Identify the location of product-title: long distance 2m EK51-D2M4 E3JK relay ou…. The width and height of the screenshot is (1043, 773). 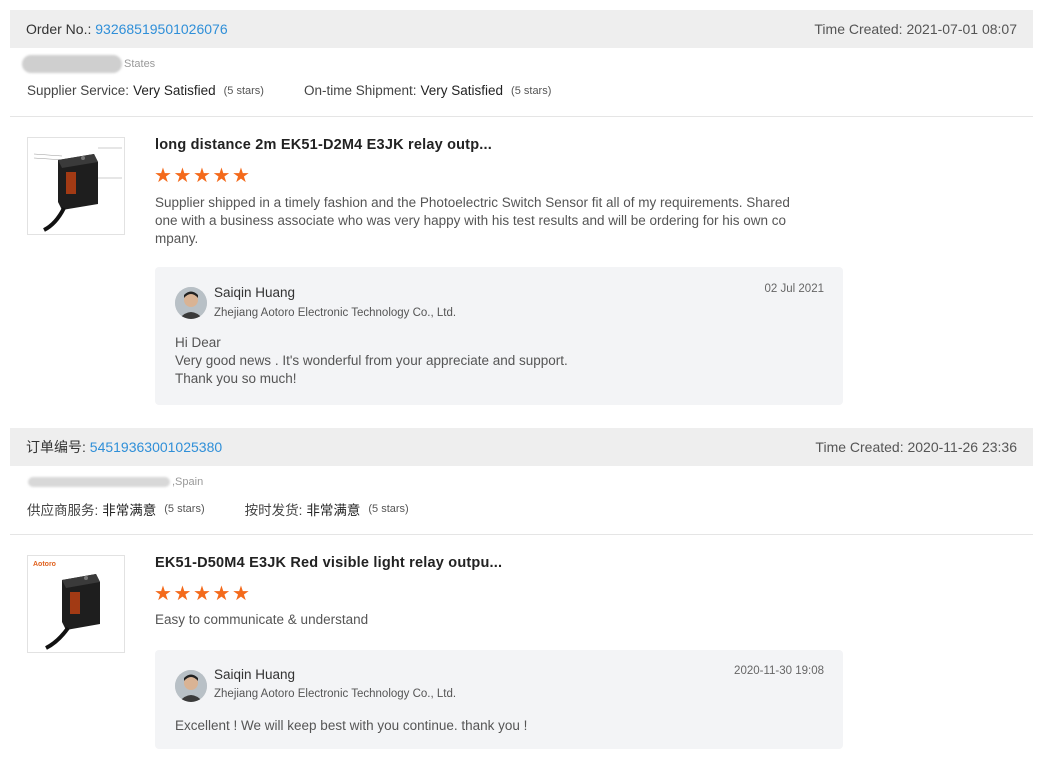
(323, 145).